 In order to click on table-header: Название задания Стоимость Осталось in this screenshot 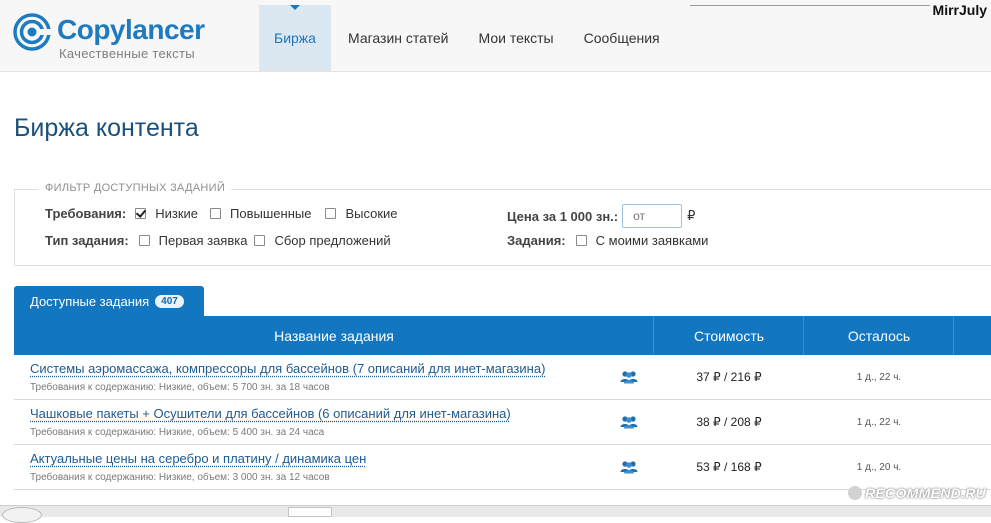, I will do `click(502, 335)`.